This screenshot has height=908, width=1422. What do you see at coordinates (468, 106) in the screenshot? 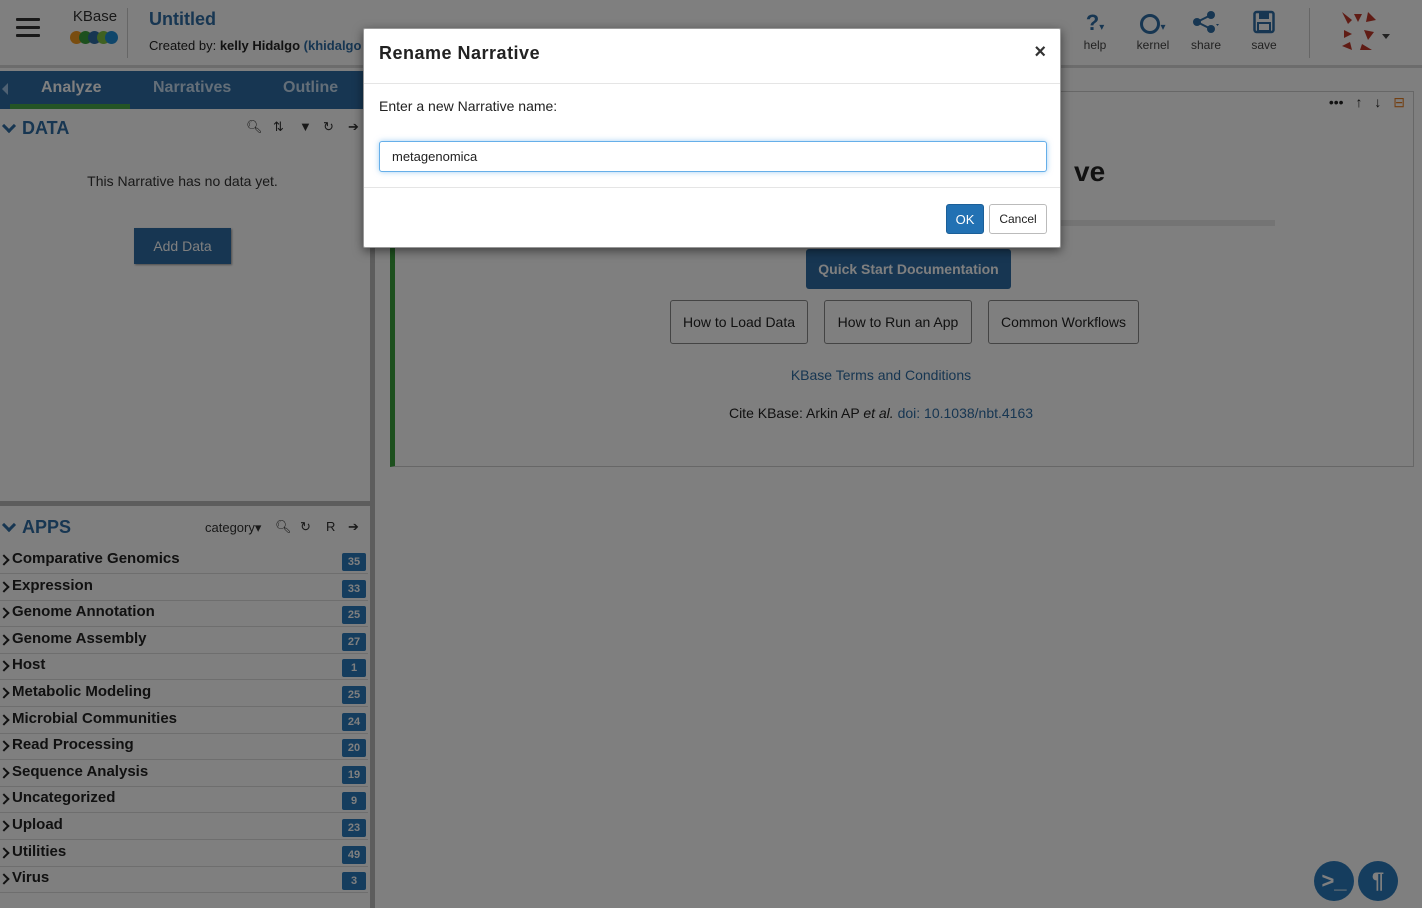
I see `dialog-prompt: Enter a new Narrative name:` at bounding box center [468, 106].